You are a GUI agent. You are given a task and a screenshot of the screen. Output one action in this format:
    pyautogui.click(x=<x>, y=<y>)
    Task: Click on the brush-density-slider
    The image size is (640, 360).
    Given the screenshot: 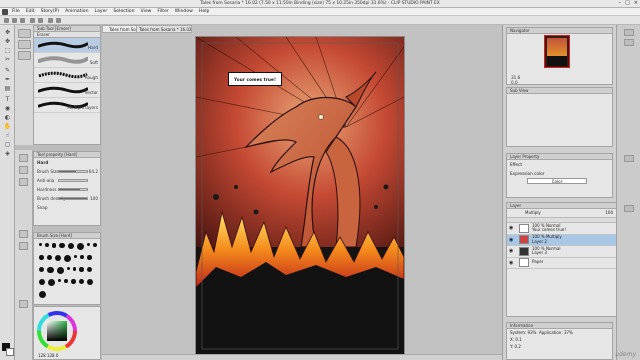 What is the action you would take?
    pyautogui.click(x=73, y=198)
    